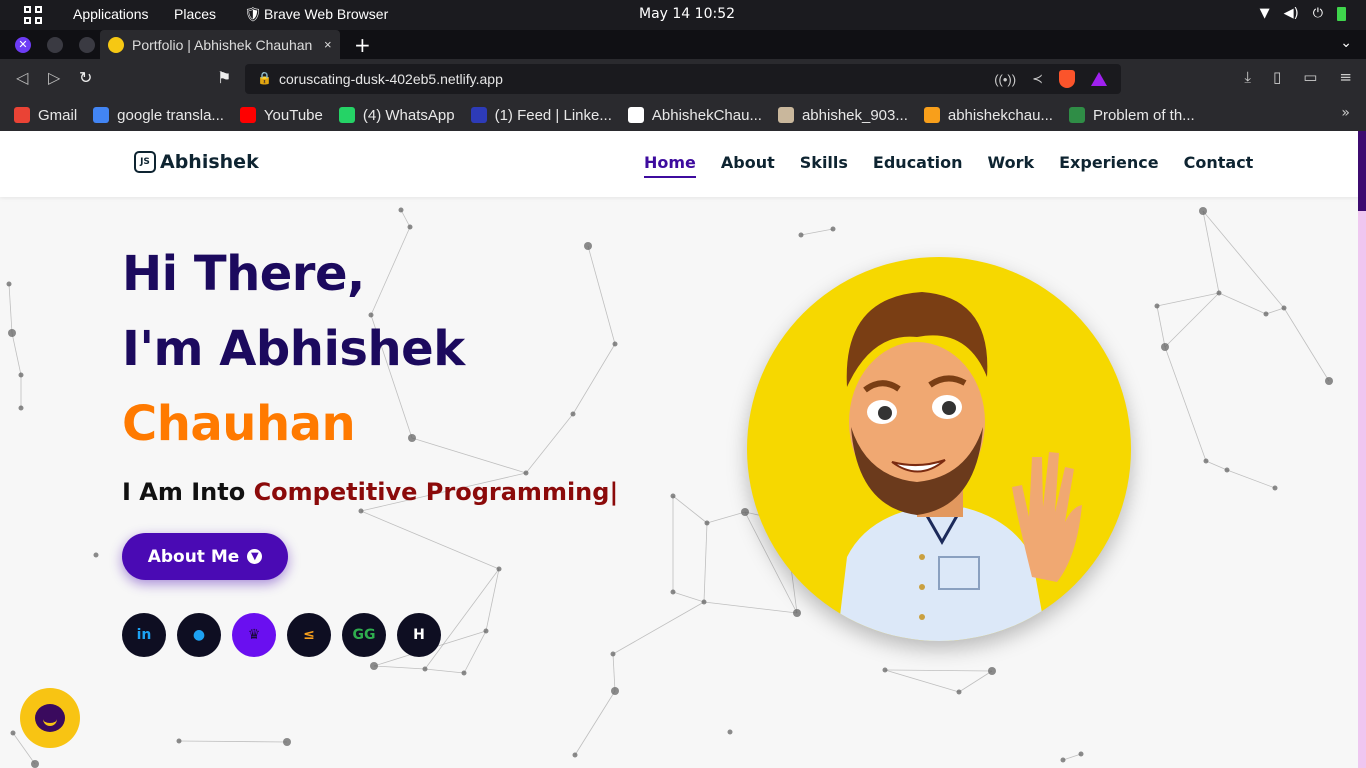 The height and width of the screenshot is (768, 1366). What do you see at coordinates (1109, 165) in the screenshot?
I see `nav-link-experience: Experience` at bounding box center [1109, 165].